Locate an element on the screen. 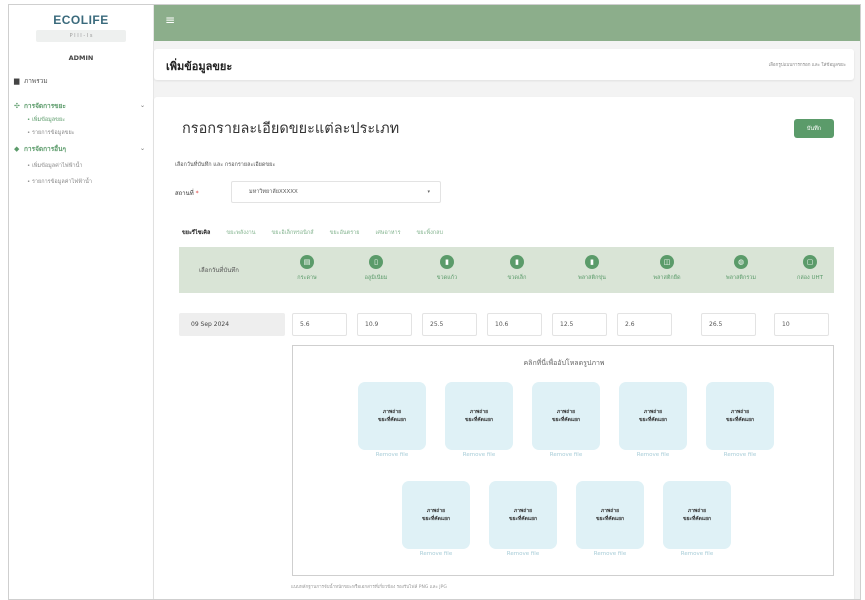  tab-electronic: ขยะอิเล็กทรอนิกส์ is located at coordinates (292, 233).